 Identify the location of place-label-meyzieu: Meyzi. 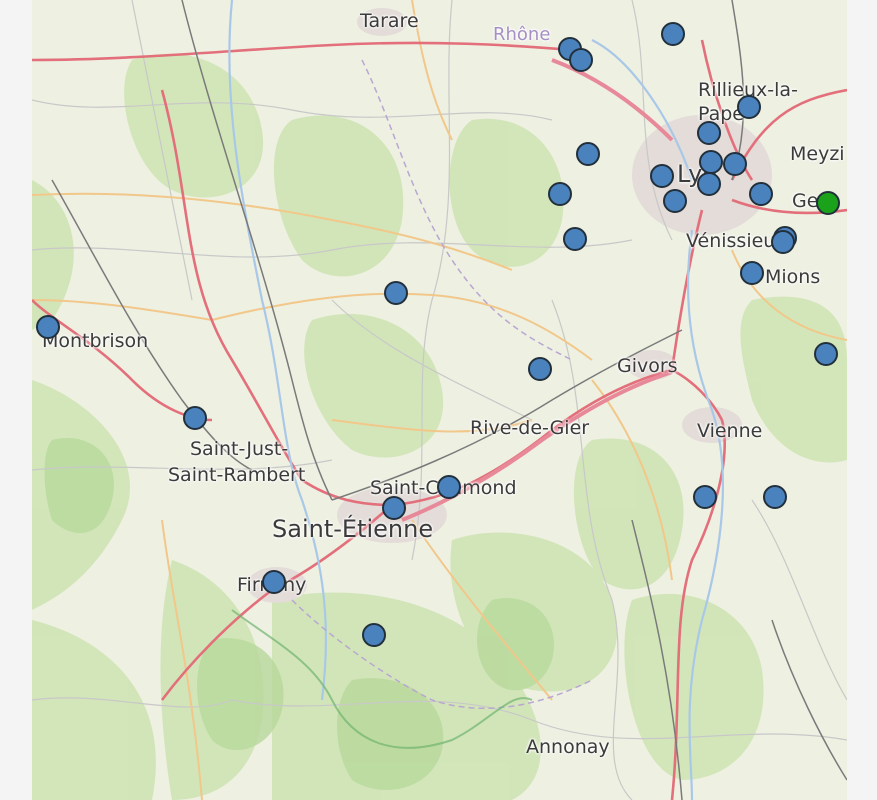
(817, 154).